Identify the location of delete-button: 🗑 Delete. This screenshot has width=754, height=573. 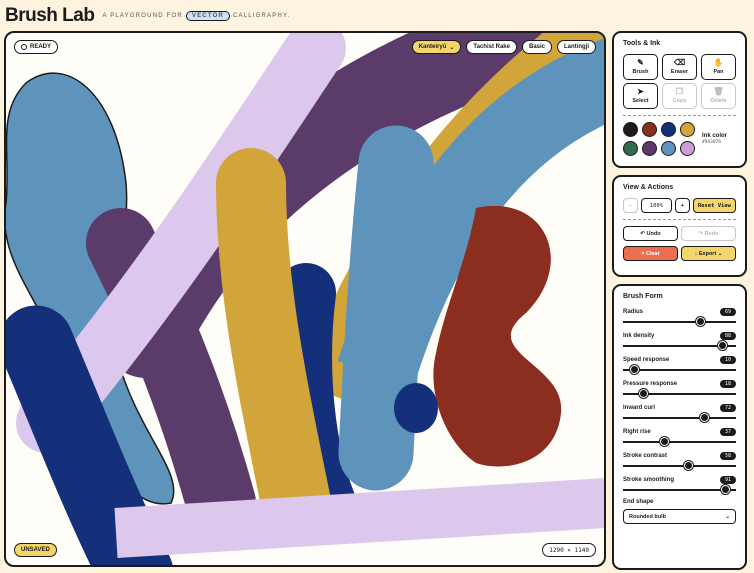
(718, 96).